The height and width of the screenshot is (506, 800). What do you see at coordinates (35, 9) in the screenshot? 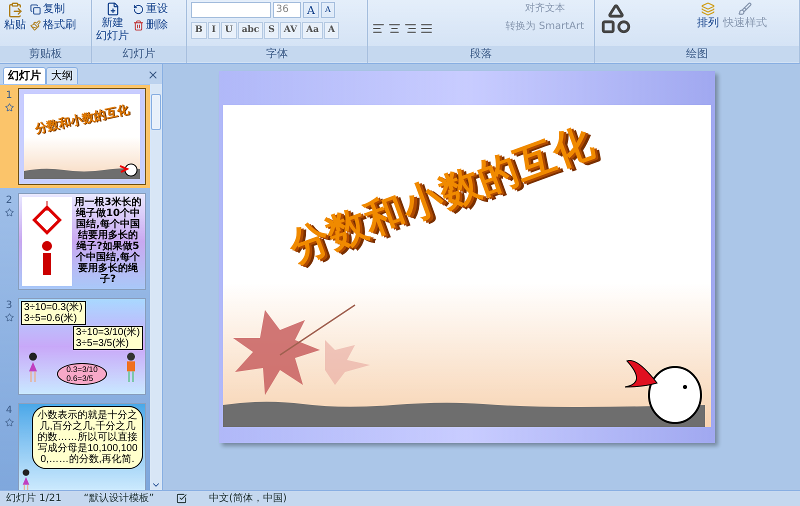
I see `copy-icon` at bounding box center [35, 9].